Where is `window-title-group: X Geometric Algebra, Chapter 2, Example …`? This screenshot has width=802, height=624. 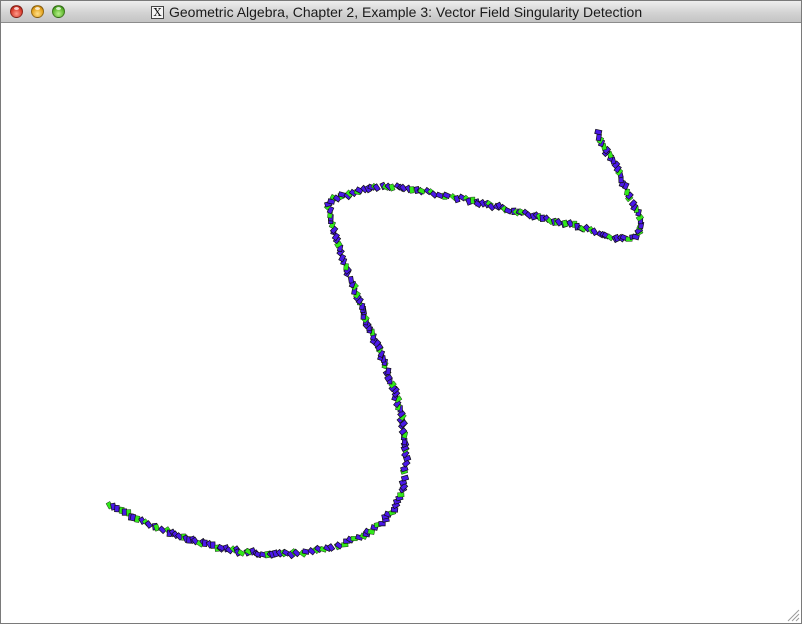 window-title-group: X Geometric Algebra, Chapter 2, Example … is located at coordinates (396, 12).